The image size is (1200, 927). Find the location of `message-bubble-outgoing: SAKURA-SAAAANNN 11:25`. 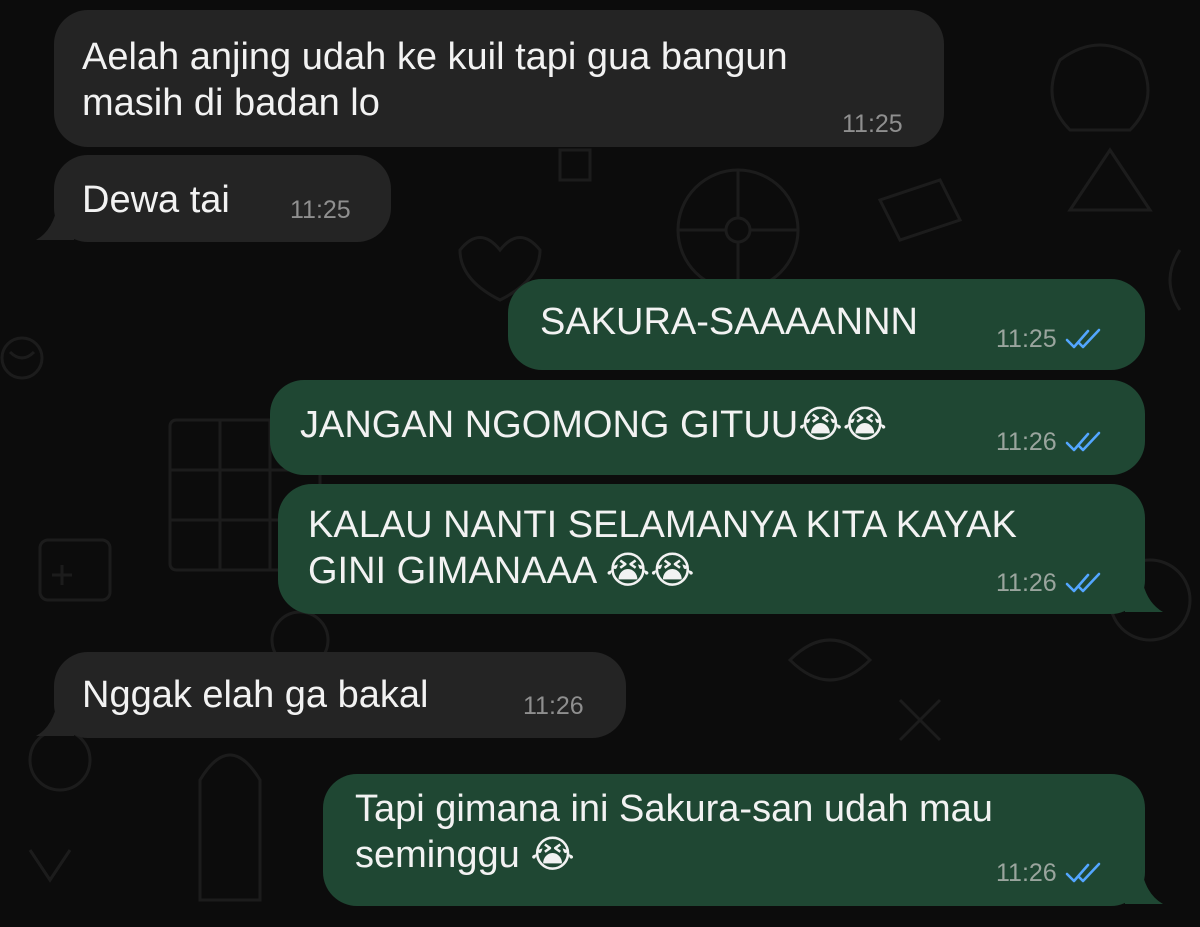

message-bubble-outgoing: SAKURA-SAAAANNN 11:25 is located at coordinates (826, 324).